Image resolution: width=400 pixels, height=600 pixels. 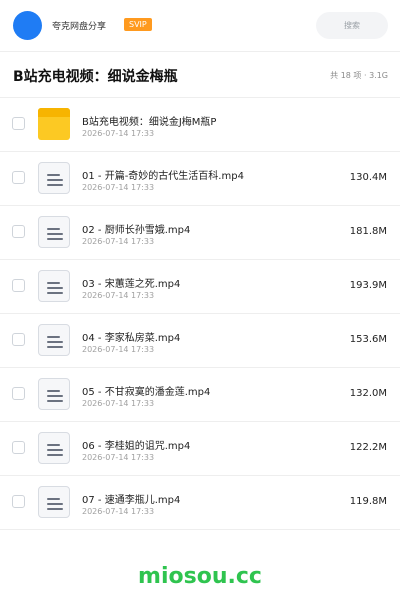 What do you see at coordinates (368, 393) in the screenshot?
I see `item-size: 132.0M` at bounding box center [368, 393].